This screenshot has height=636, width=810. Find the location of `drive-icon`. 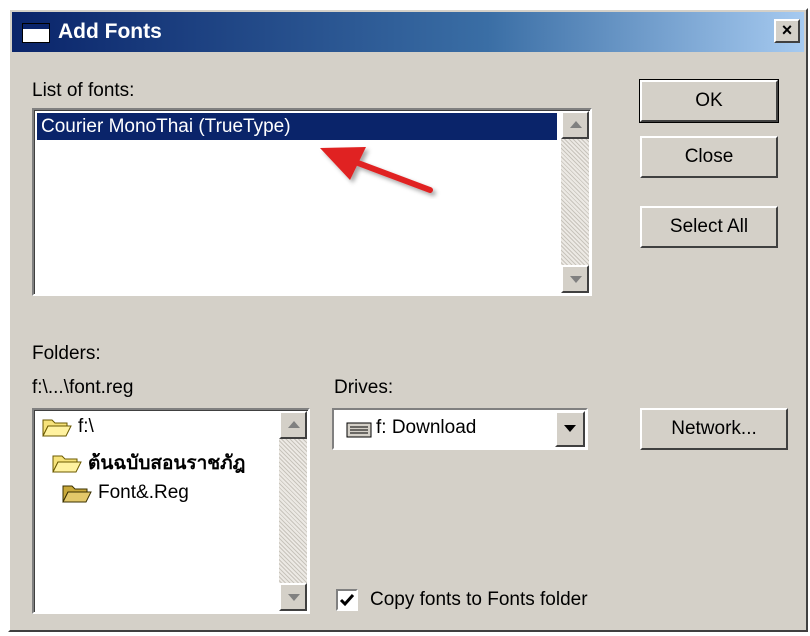

drive-icon is located at coordinates (359, 430).